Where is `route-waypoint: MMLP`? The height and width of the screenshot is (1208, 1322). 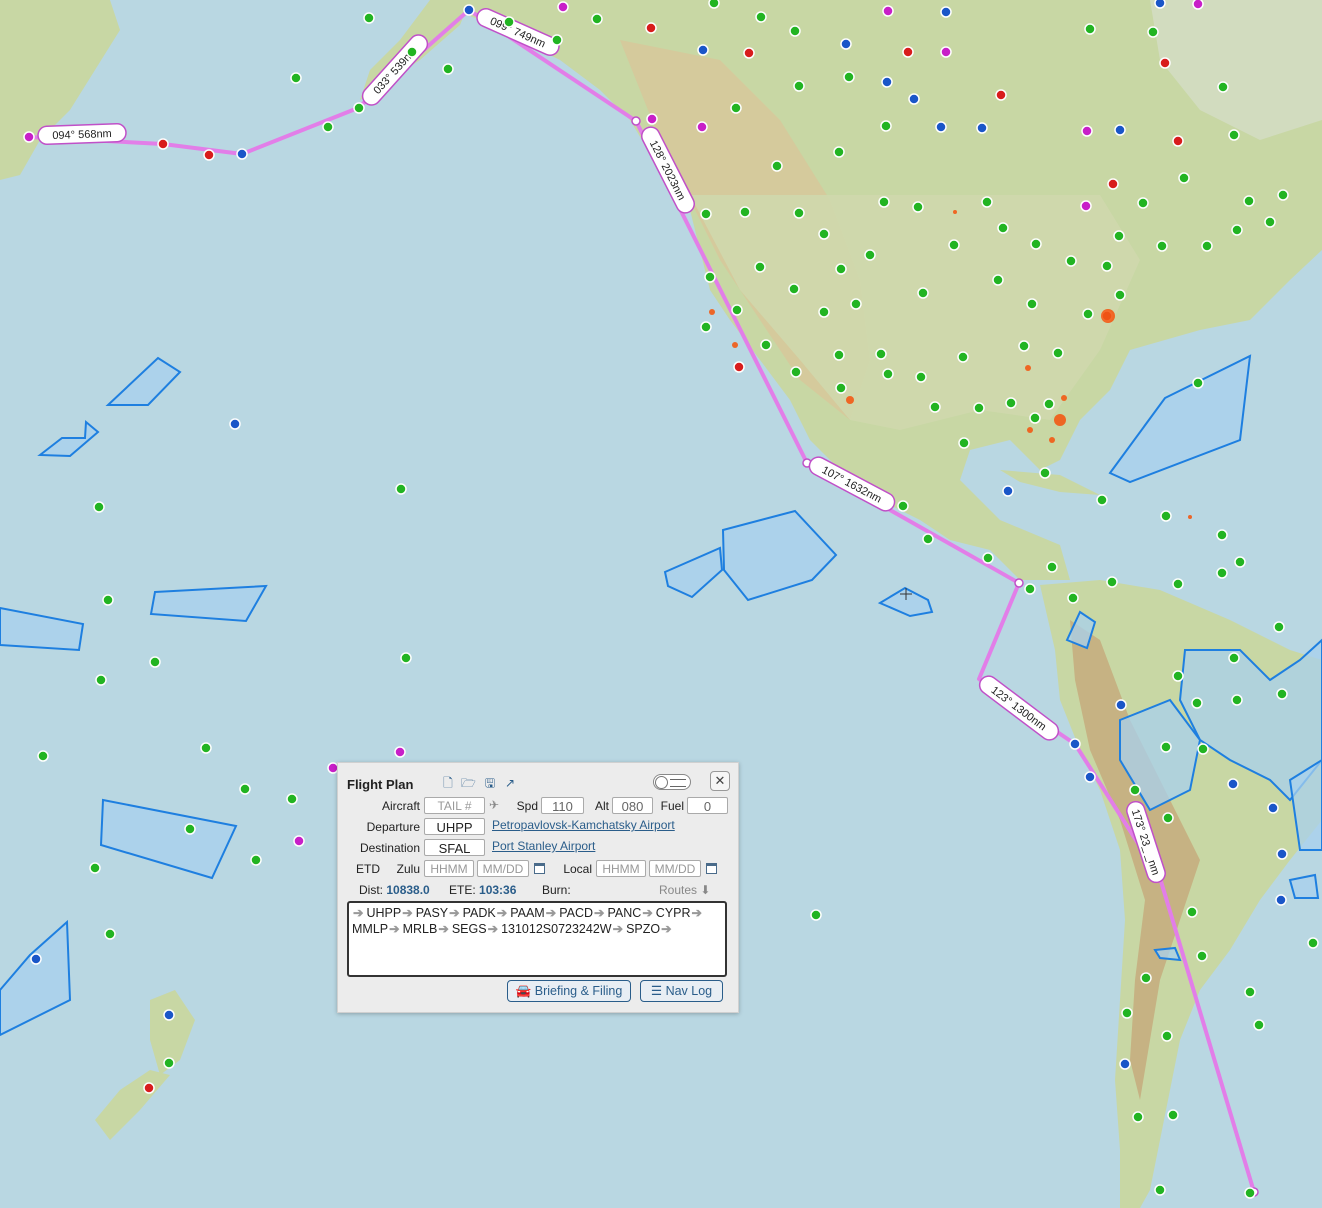
route-waypoint: MMLP is located at coordinates (370, 929).